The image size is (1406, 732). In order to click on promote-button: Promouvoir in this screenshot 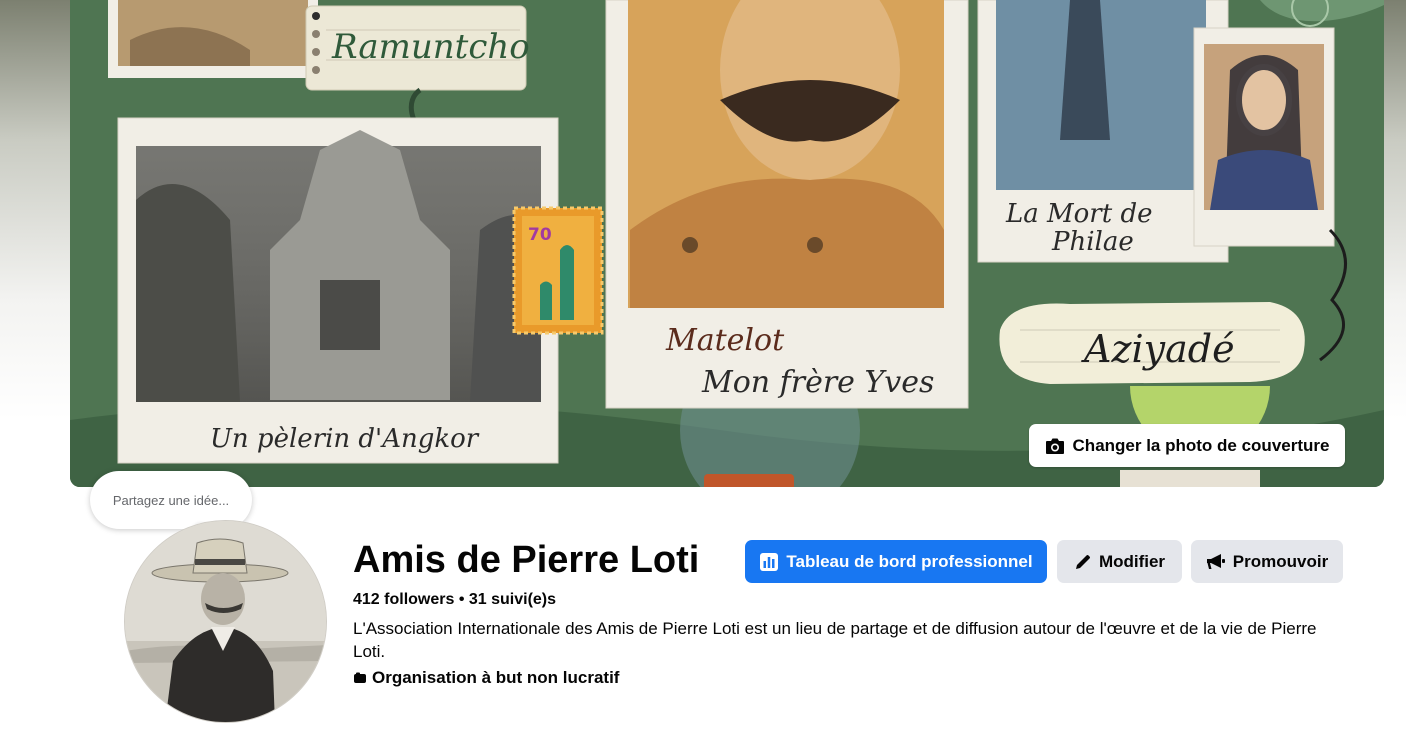, I will do `click(1267, 561)`.